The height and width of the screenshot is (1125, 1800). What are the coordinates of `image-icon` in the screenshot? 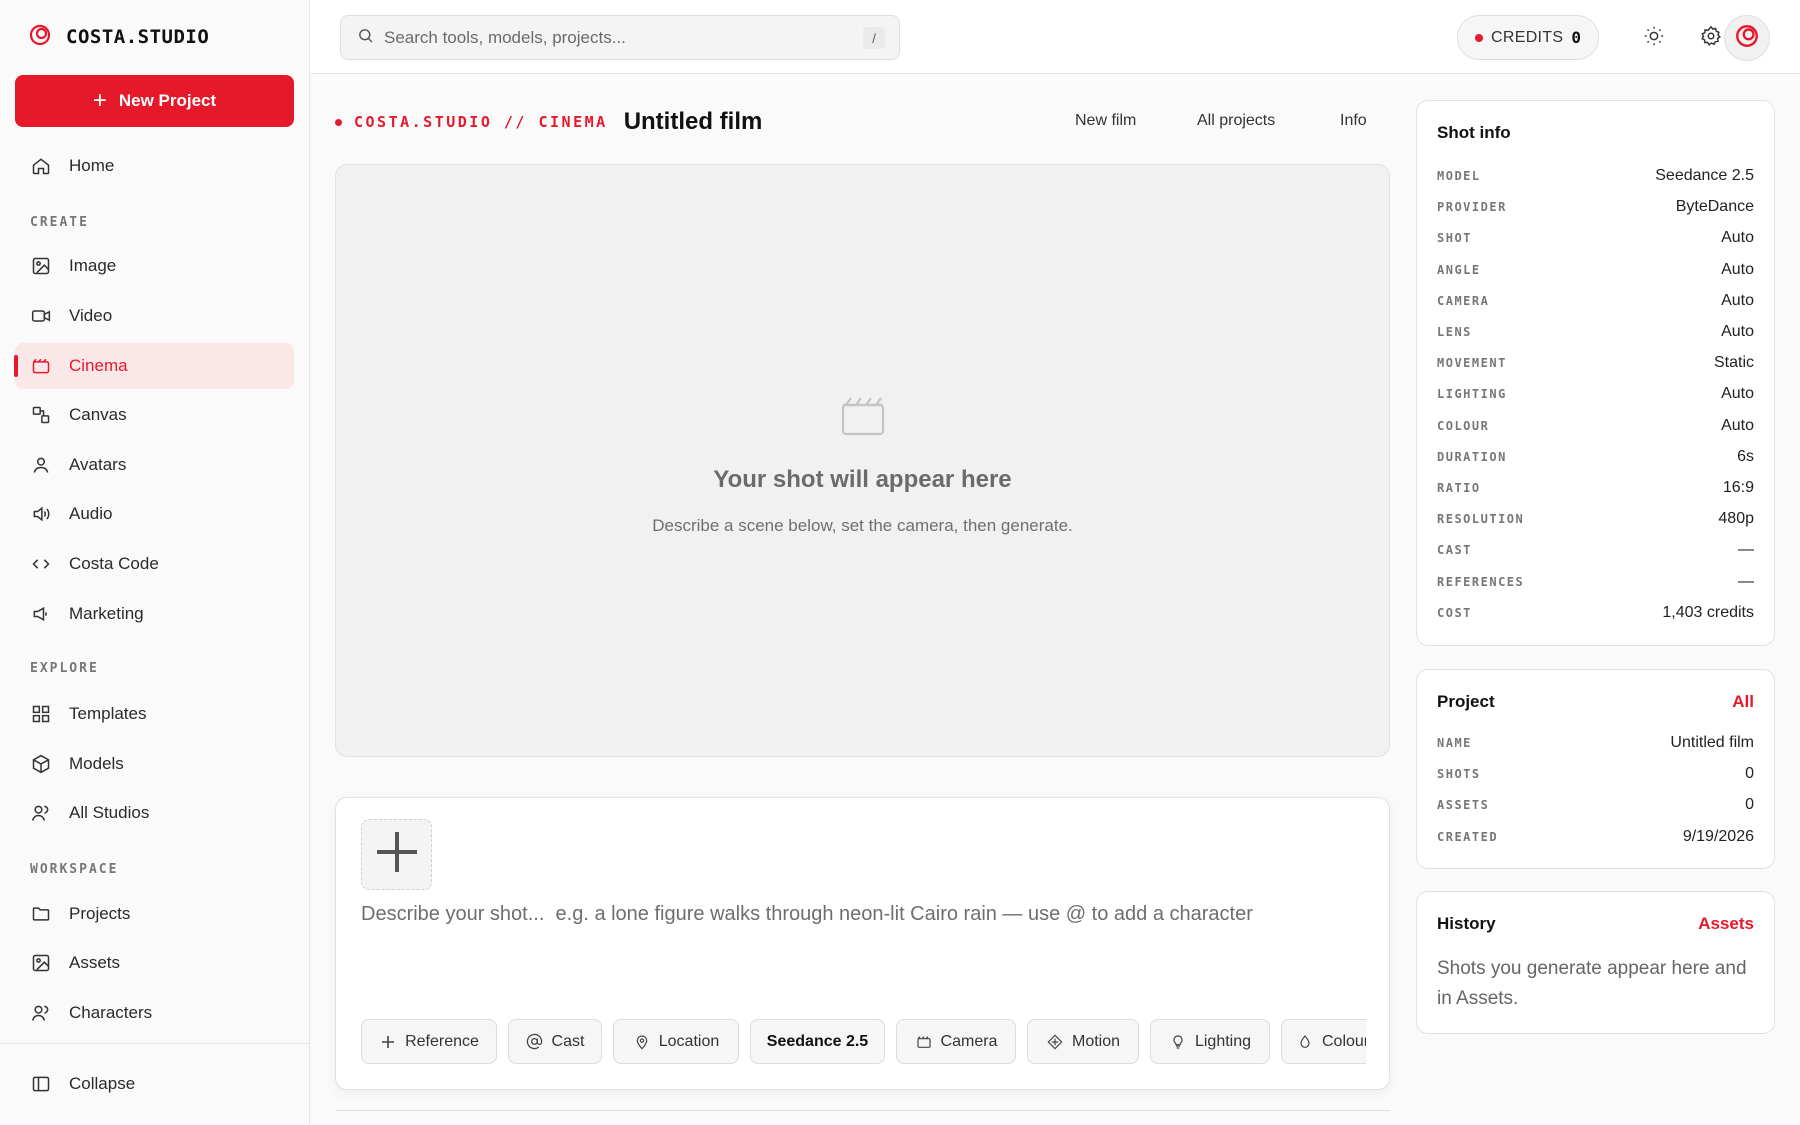 It's located at (41, 963).